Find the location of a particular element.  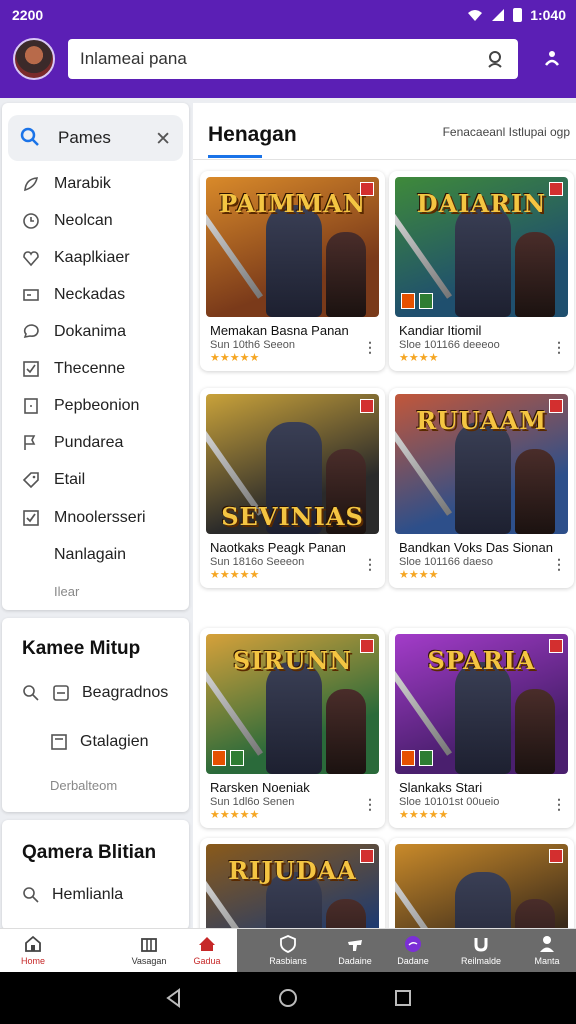

game-thumbnail: SEVINIAS is located at coordinates (292, 464).